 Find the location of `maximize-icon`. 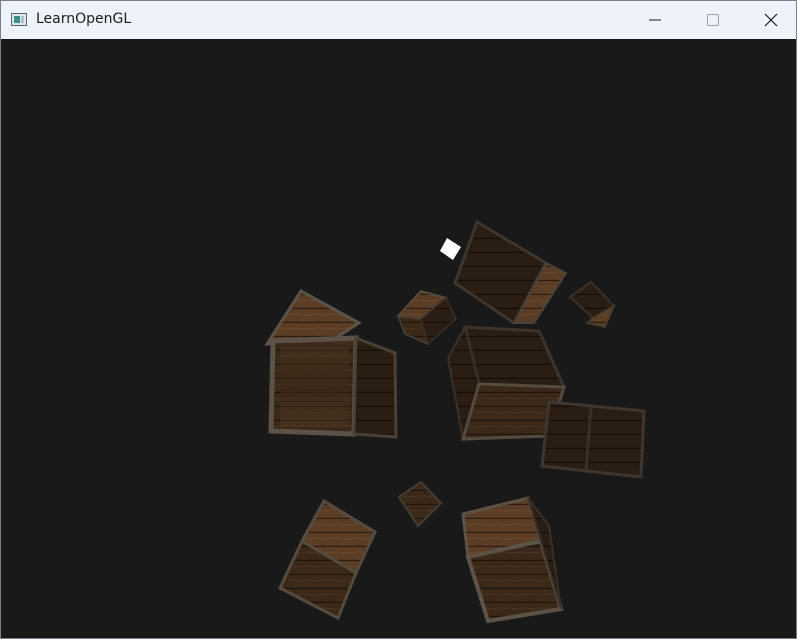

maximize-icon is located at coordinates (713, 20).